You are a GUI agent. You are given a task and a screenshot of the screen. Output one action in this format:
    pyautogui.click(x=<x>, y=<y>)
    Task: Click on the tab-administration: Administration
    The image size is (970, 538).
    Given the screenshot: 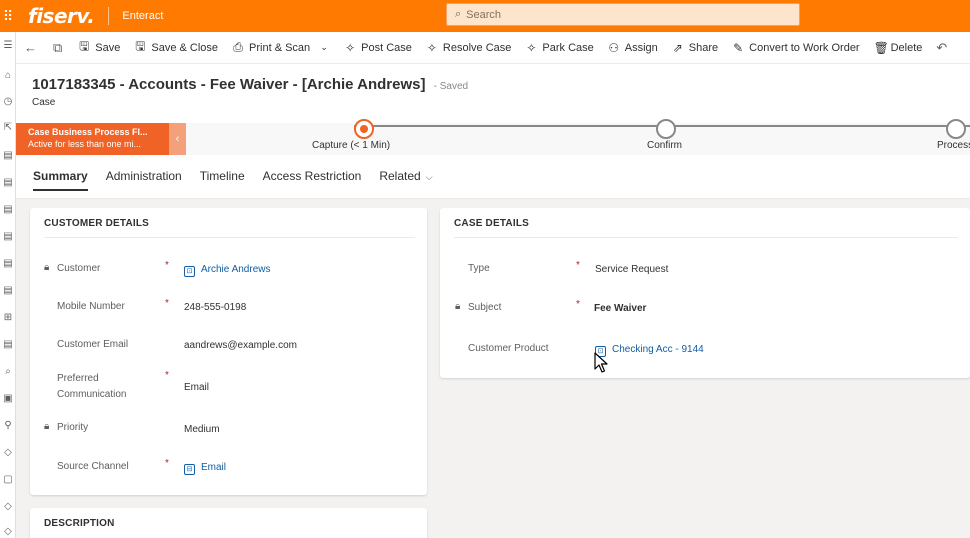 What is the action you would take?
    pyautogui.click(x=144, y=177)
    